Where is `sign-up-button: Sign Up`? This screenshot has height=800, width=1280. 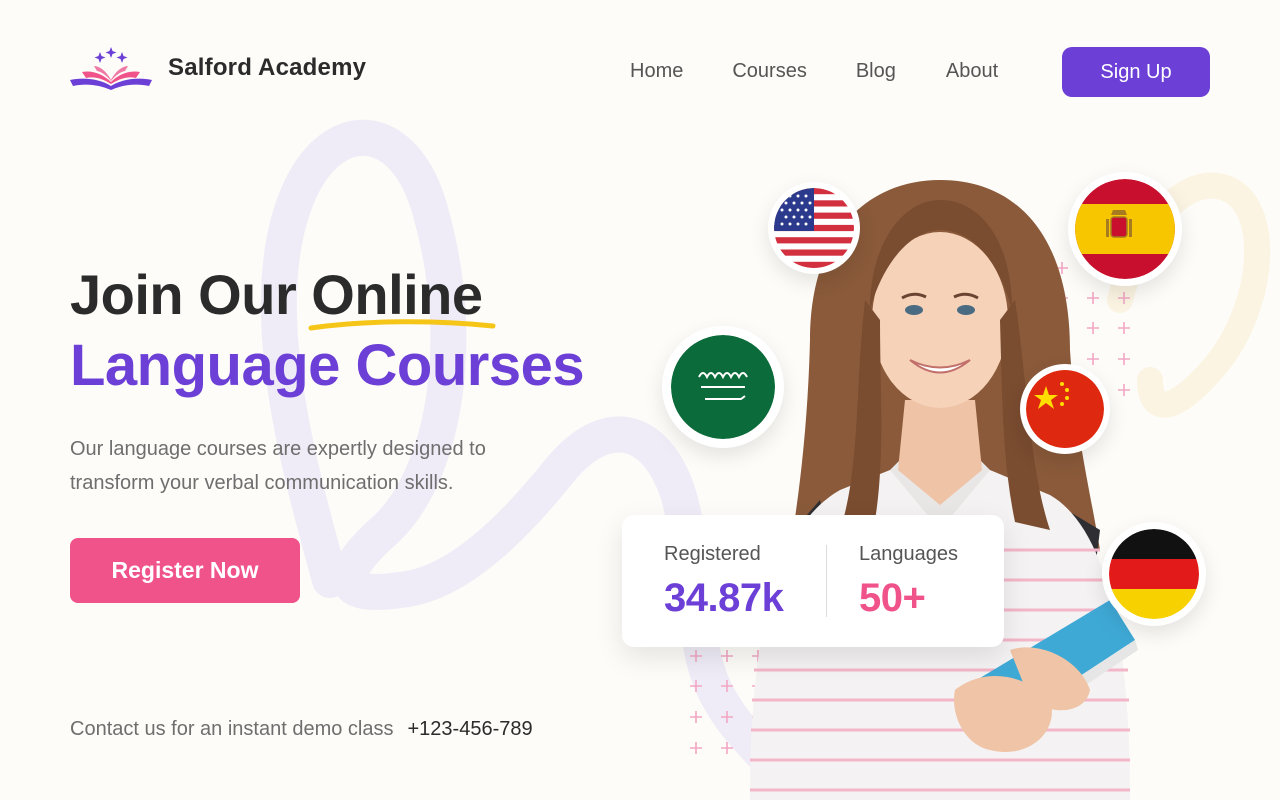 sign-up-button: Sign Up is located at coordinates (1136, 72).